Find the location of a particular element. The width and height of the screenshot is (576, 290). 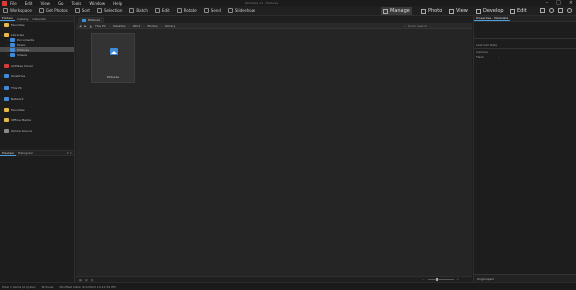

rotate-button: Rotate is located at coordinates (186, 10).